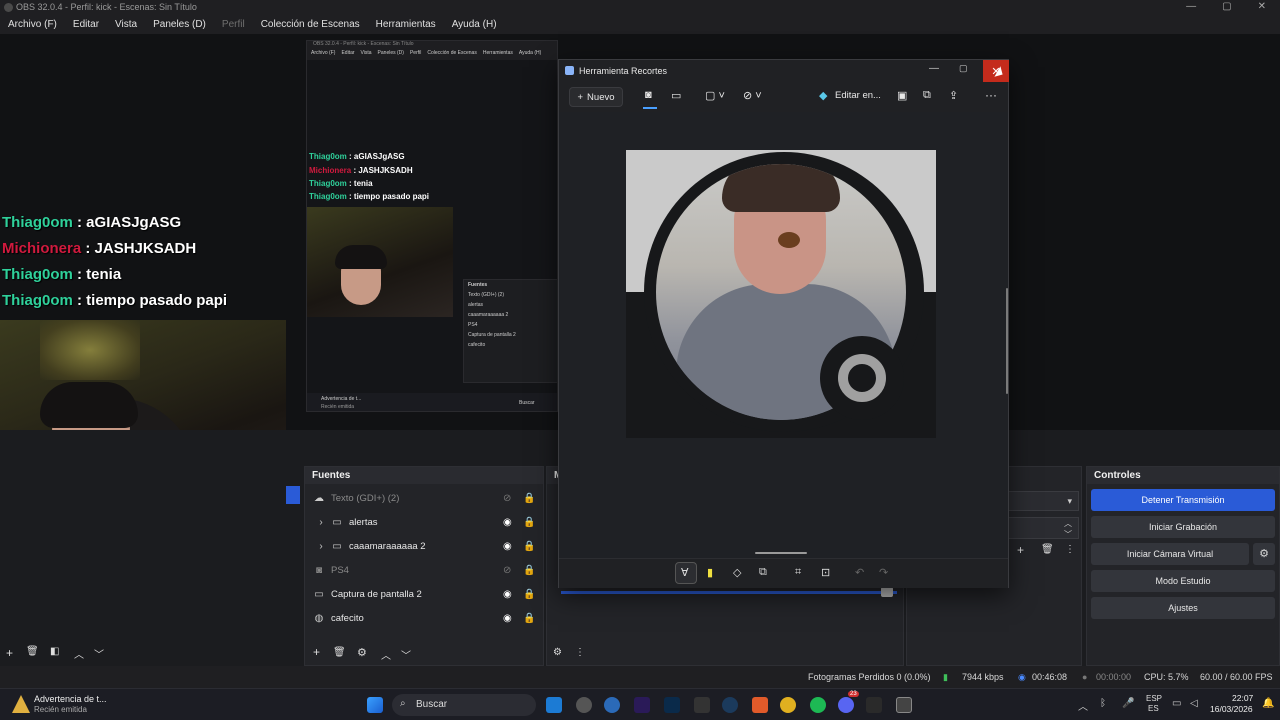 This screenshot has width=1280, height=720. Describe the element at coordinates (233, 24) in the screenshot. I see `menu-perfil: Perfil` at that location.